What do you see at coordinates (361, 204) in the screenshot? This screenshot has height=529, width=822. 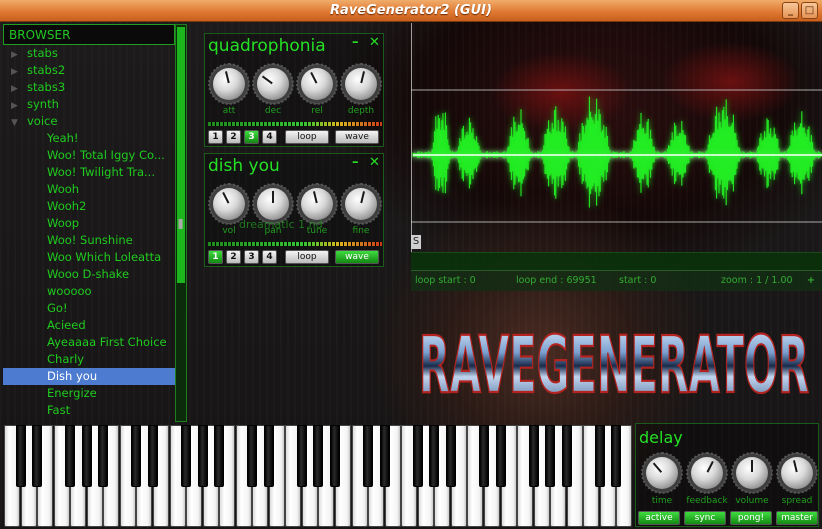 I see `fine-knob` at bounding box center [361, 204].